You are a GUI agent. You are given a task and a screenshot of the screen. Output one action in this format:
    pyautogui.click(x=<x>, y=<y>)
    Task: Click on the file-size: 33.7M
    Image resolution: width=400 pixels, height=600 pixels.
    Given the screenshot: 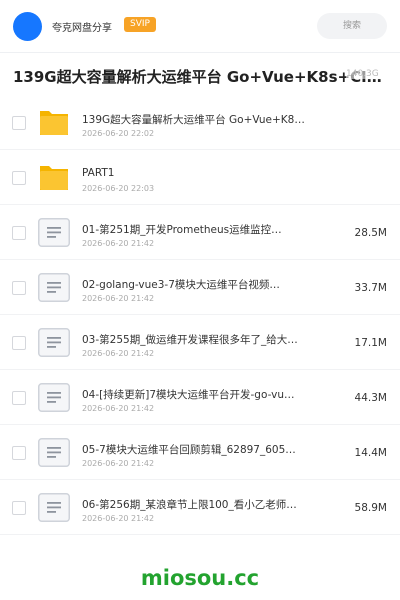 What is the action you would take?
    pyautogui.click(x=370, y=288)
    